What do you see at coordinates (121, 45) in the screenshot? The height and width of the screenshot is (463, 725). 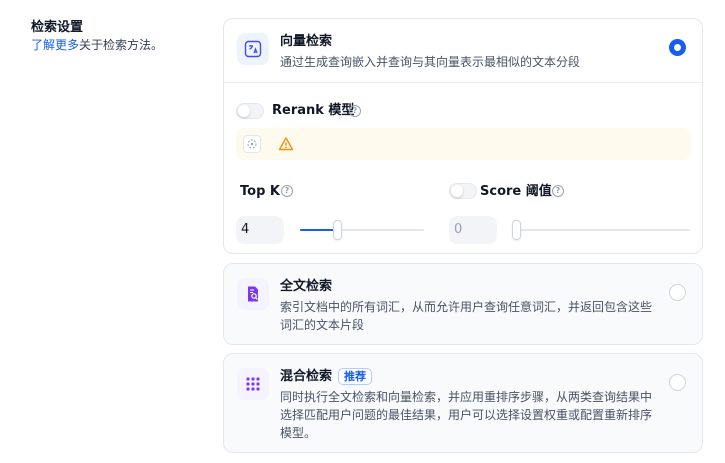 I see `section-desc-suffix: 关于检索方法。` at bounding box center [121, 45].